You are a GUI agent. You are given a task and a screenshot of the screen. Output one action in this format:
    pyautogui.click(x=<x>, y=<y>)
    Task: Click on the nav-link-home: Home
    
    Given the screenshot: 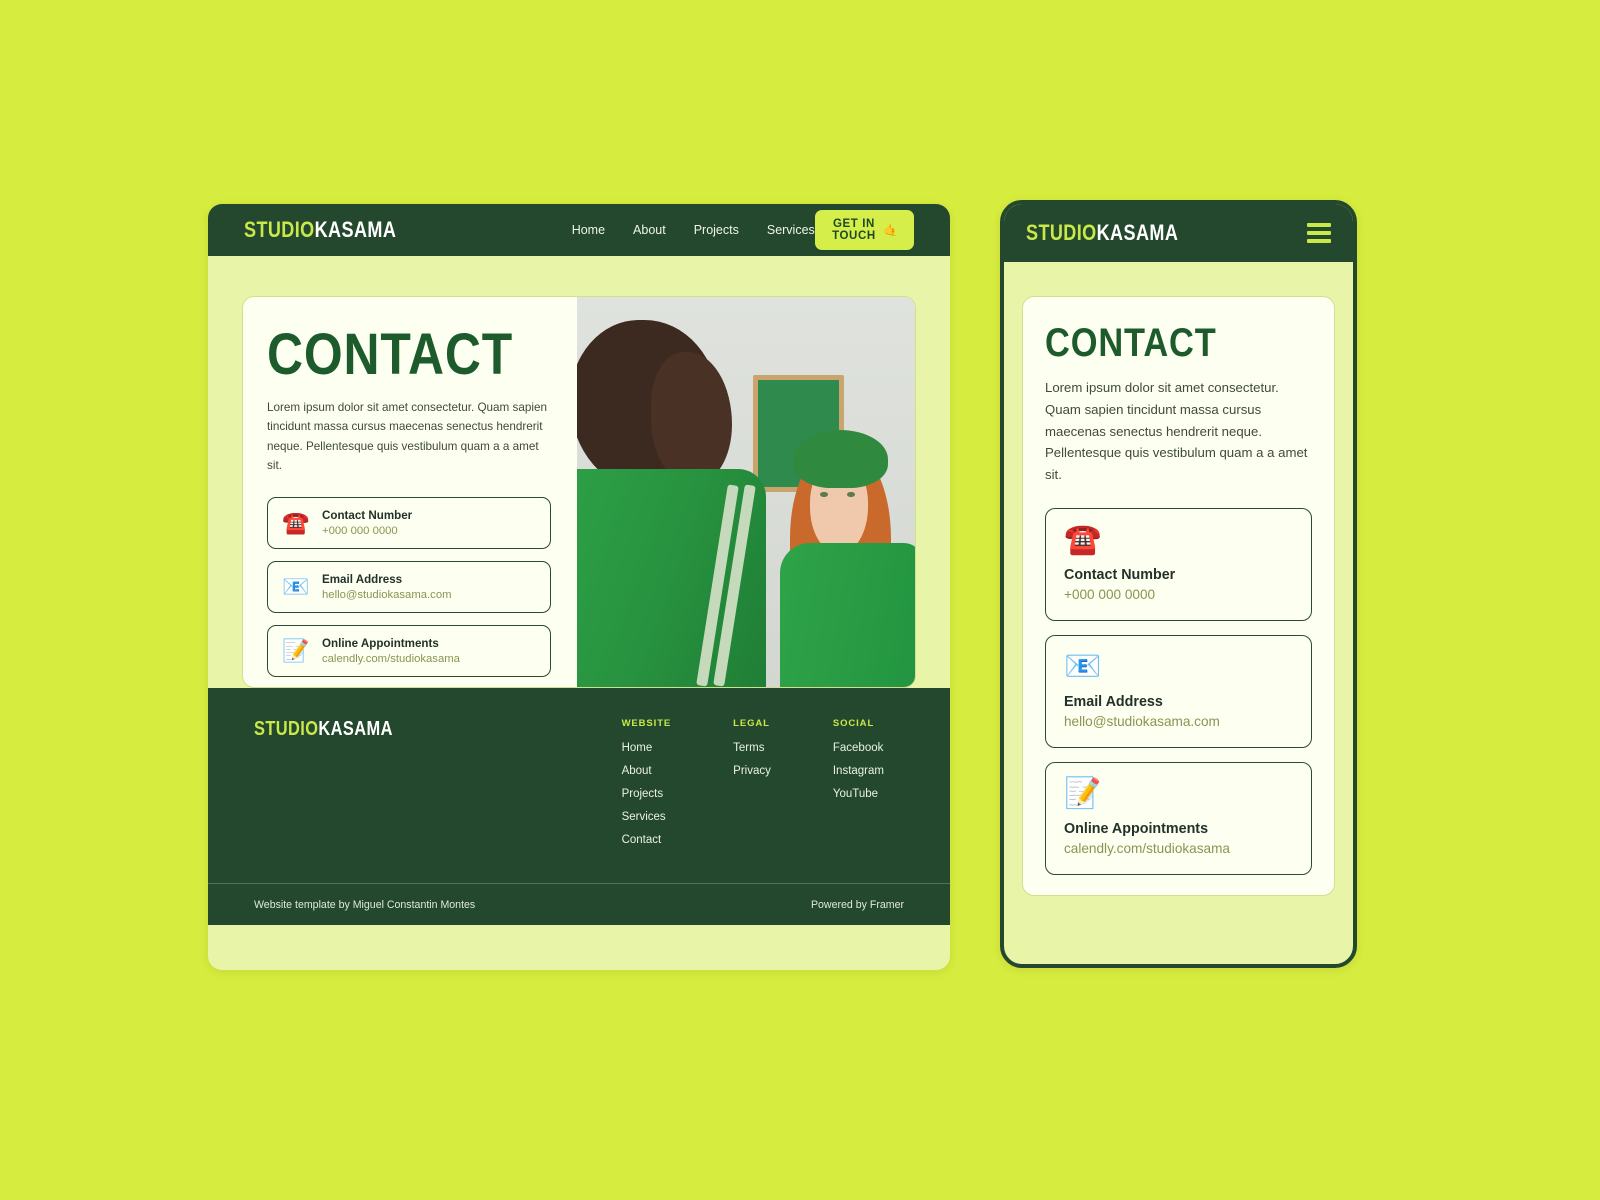 What is the action you would take?
    pyautogui.click(x=588, y=230)
    